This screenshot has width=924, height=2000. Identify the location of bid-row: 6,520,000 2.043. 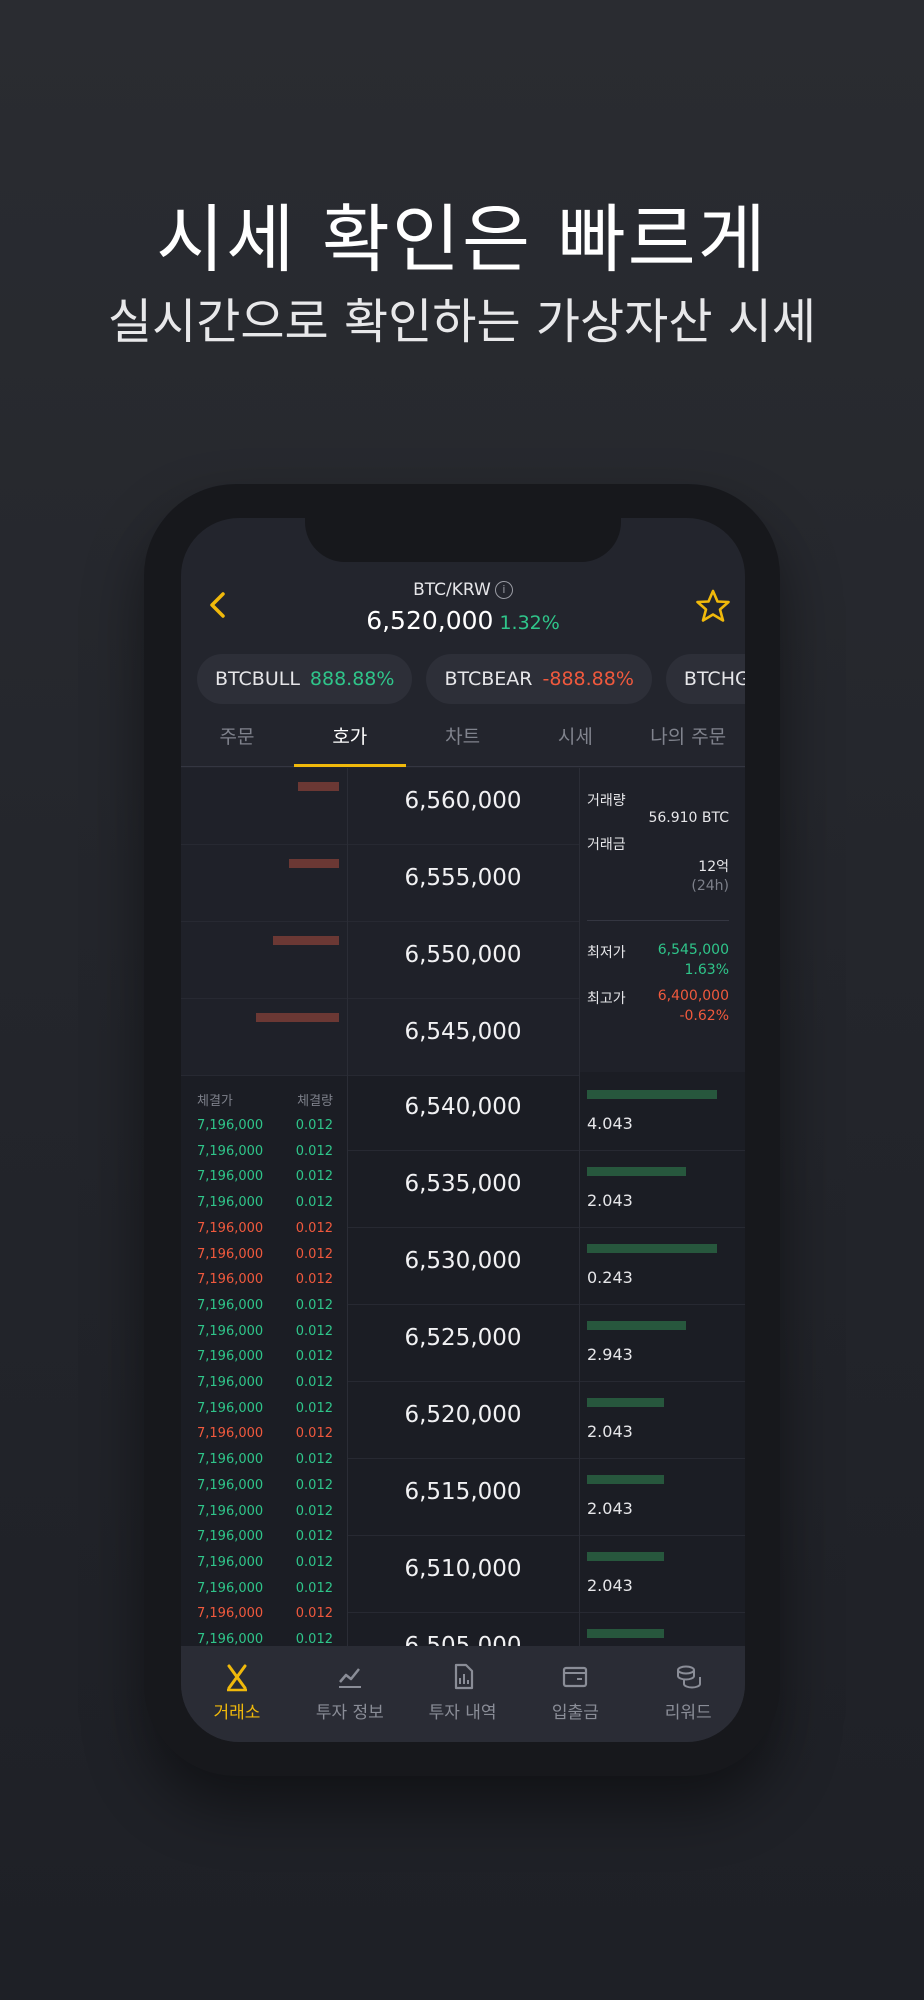
(546, 1420).